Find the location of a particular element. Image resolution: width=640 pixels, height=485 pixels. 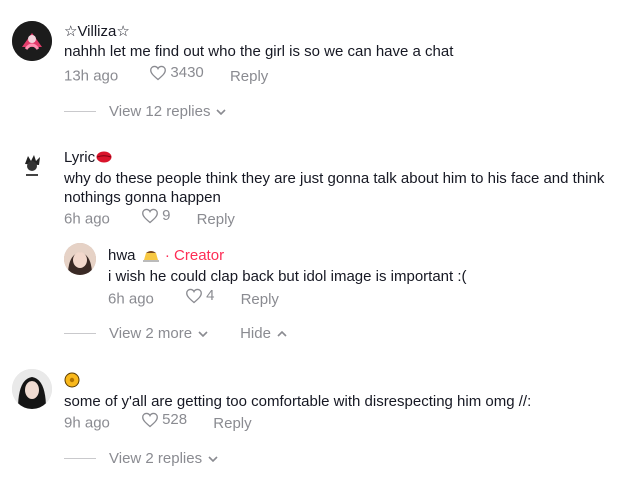

like-button: 528 is located at coordinates (164, 419).